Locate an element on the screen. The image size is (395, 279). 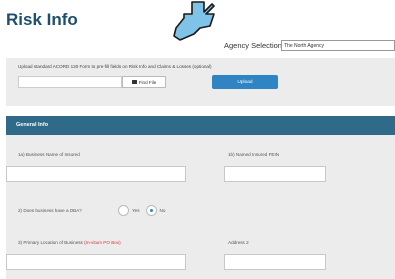
primary-location-input is located at coordinates (96, 262).